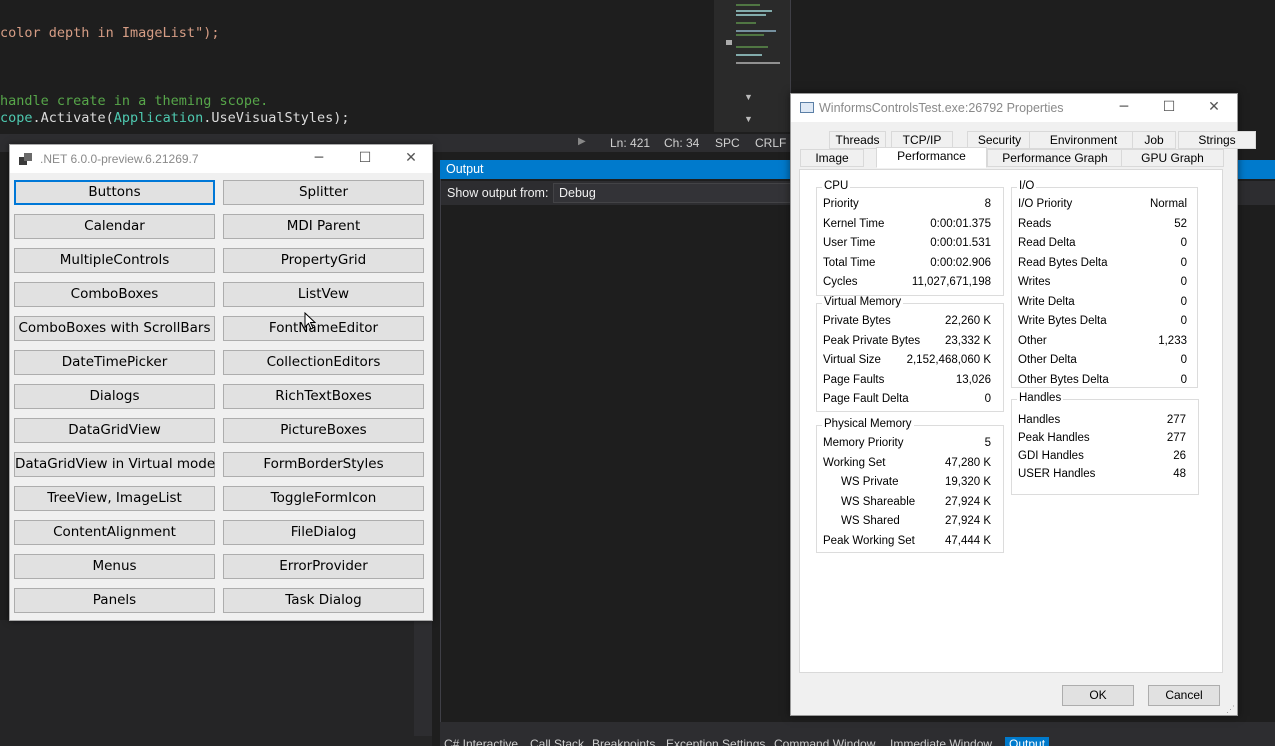 Image resolution: width=1275 pixels, height=746 pixels. I want to click on code-line-string: color depth in ImageList");, so click(110, 33).